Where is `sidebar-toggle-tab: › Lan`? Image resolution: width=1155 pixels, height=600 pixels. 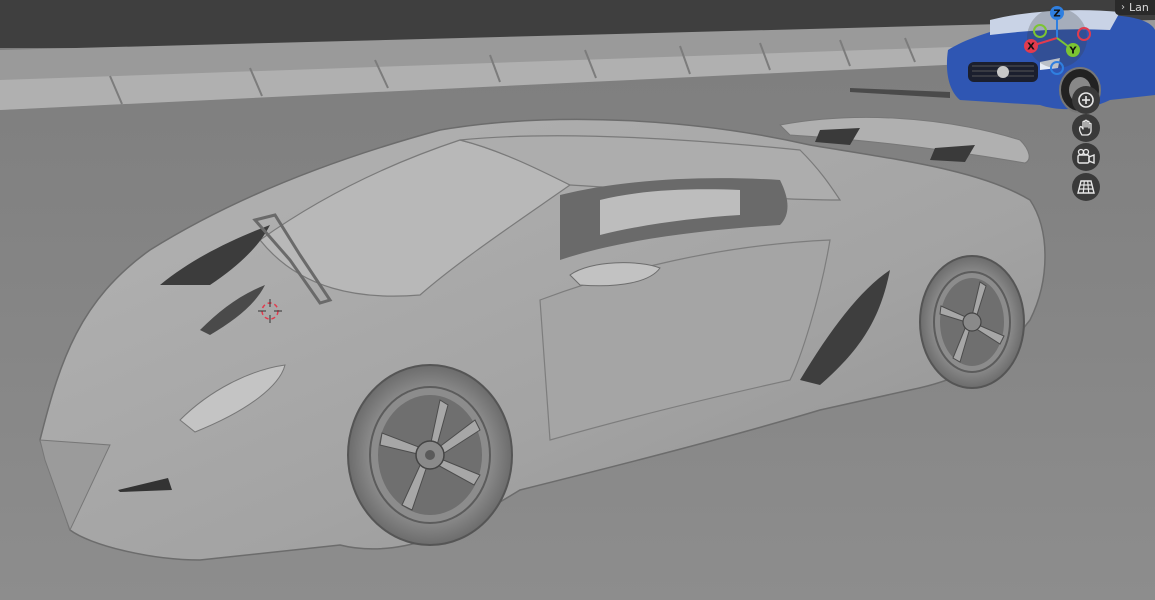
sidebar-toggle-tab: › Lan is located at coordinates (1135, 7).